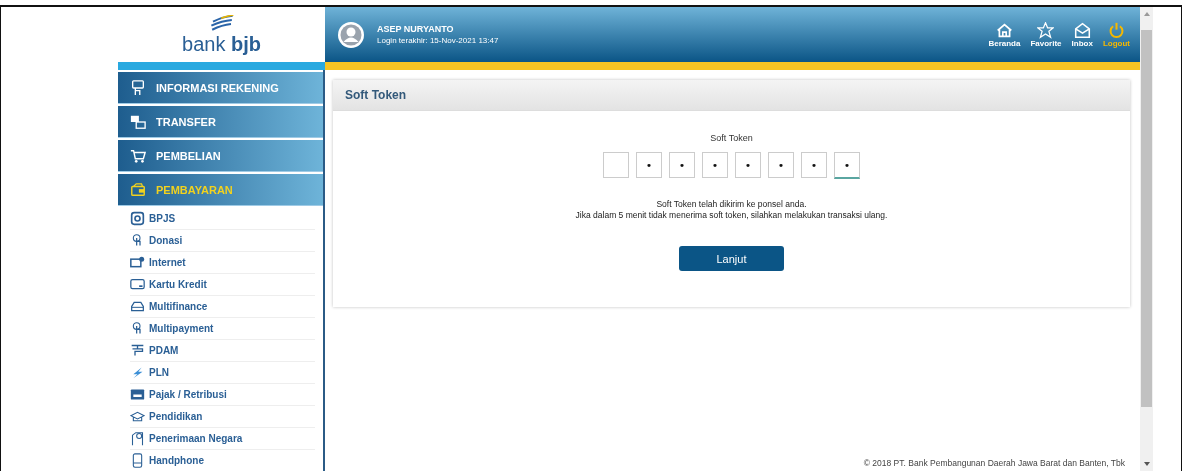 This screenshot has height=471, width=1182. What do you see at coordinates (222, 460) in the screenshot?
I see `submenu-item: Handphone` at bounding box center [222, 460].